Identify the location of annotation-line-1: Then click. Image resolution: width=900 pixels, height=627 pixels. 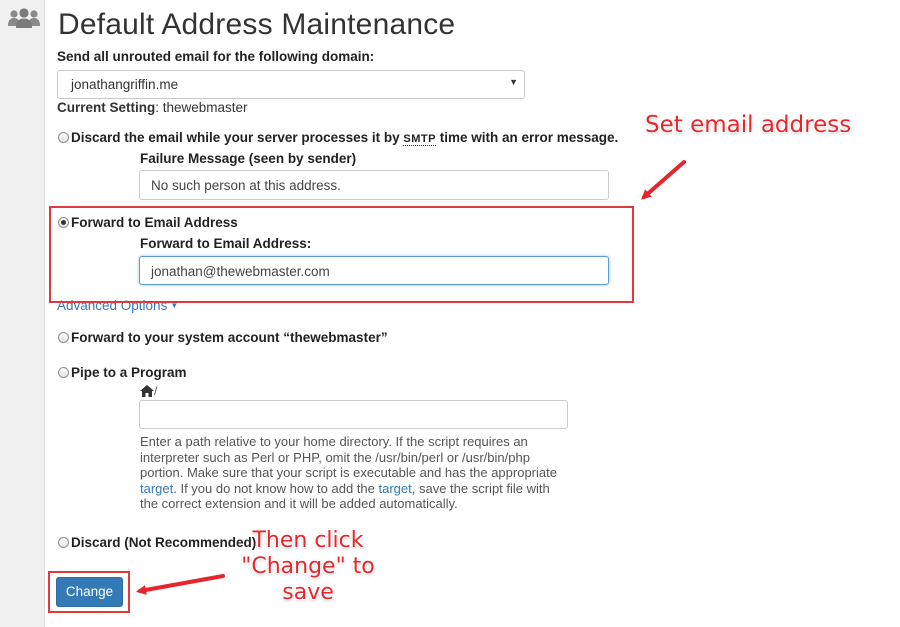
(308, 540).